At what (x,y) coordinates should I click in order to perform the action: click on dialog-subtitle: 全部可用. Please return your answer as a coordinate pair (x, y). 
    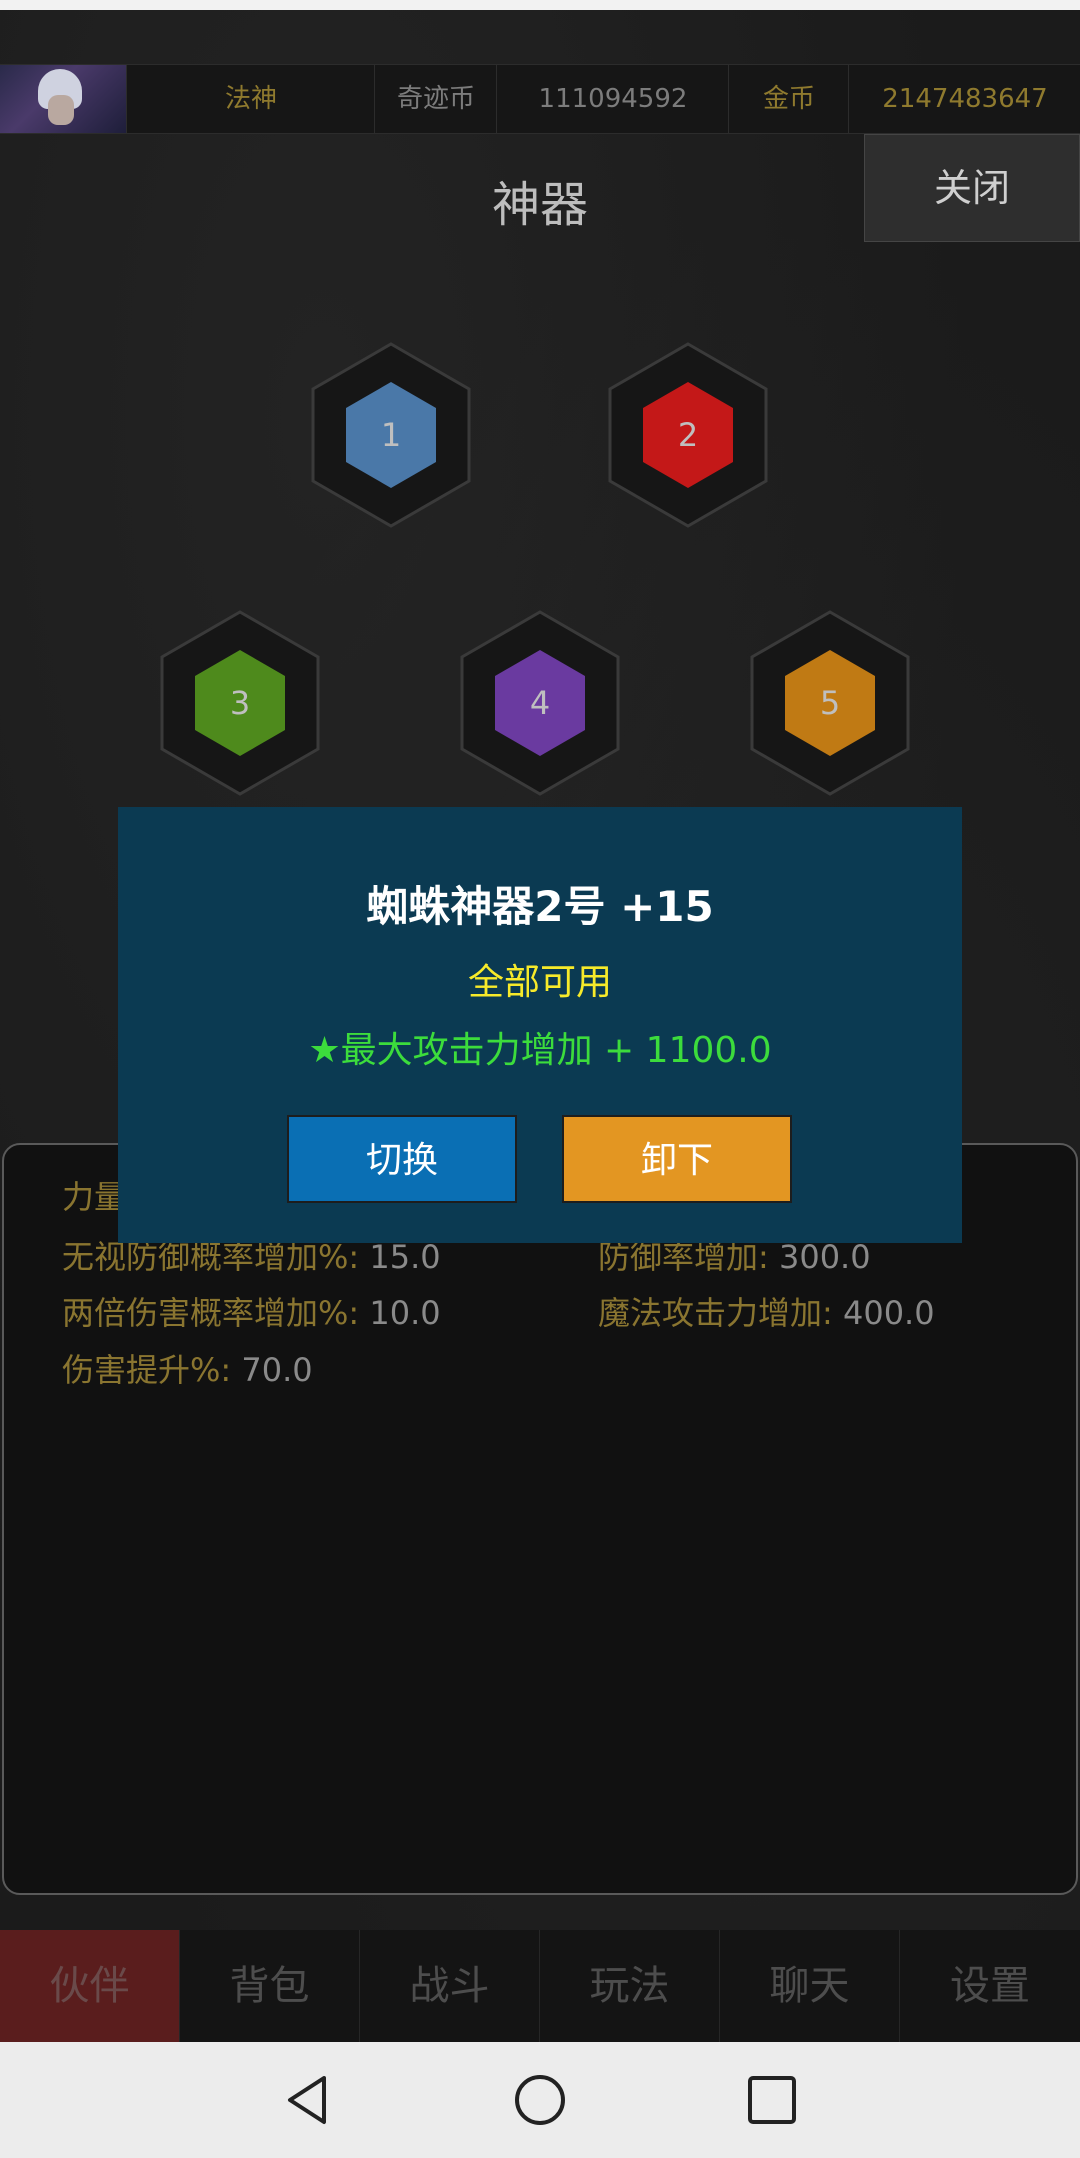
    Looking at the image, I should click on (539, 982).